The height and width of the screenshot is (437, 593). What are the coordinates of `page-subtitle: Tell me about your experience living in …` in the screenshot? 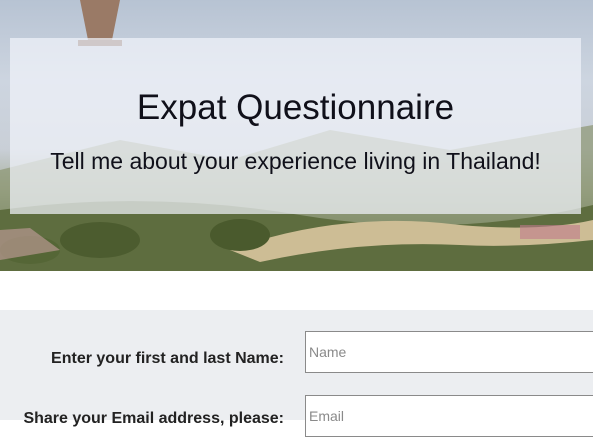 It's located at (295, 161).